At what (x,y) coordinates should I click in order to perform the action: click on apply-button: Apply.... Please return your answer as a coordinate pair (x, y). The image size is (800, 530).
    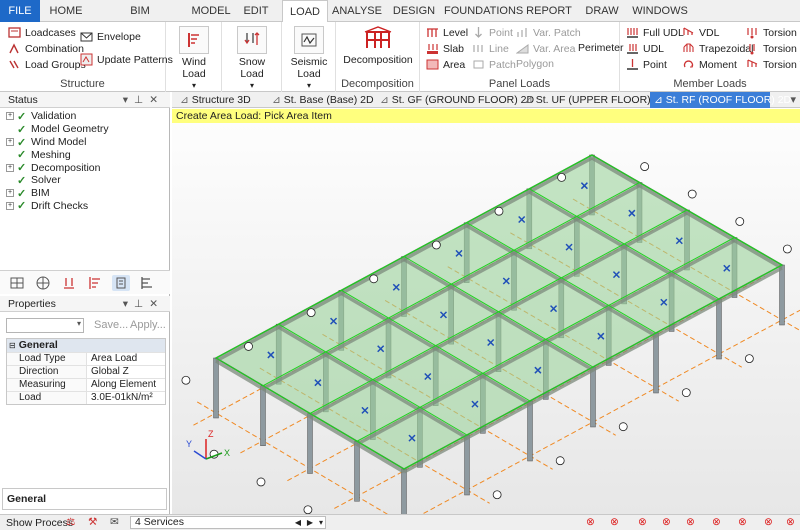
    Looking at the image, I should click on (148, 325).